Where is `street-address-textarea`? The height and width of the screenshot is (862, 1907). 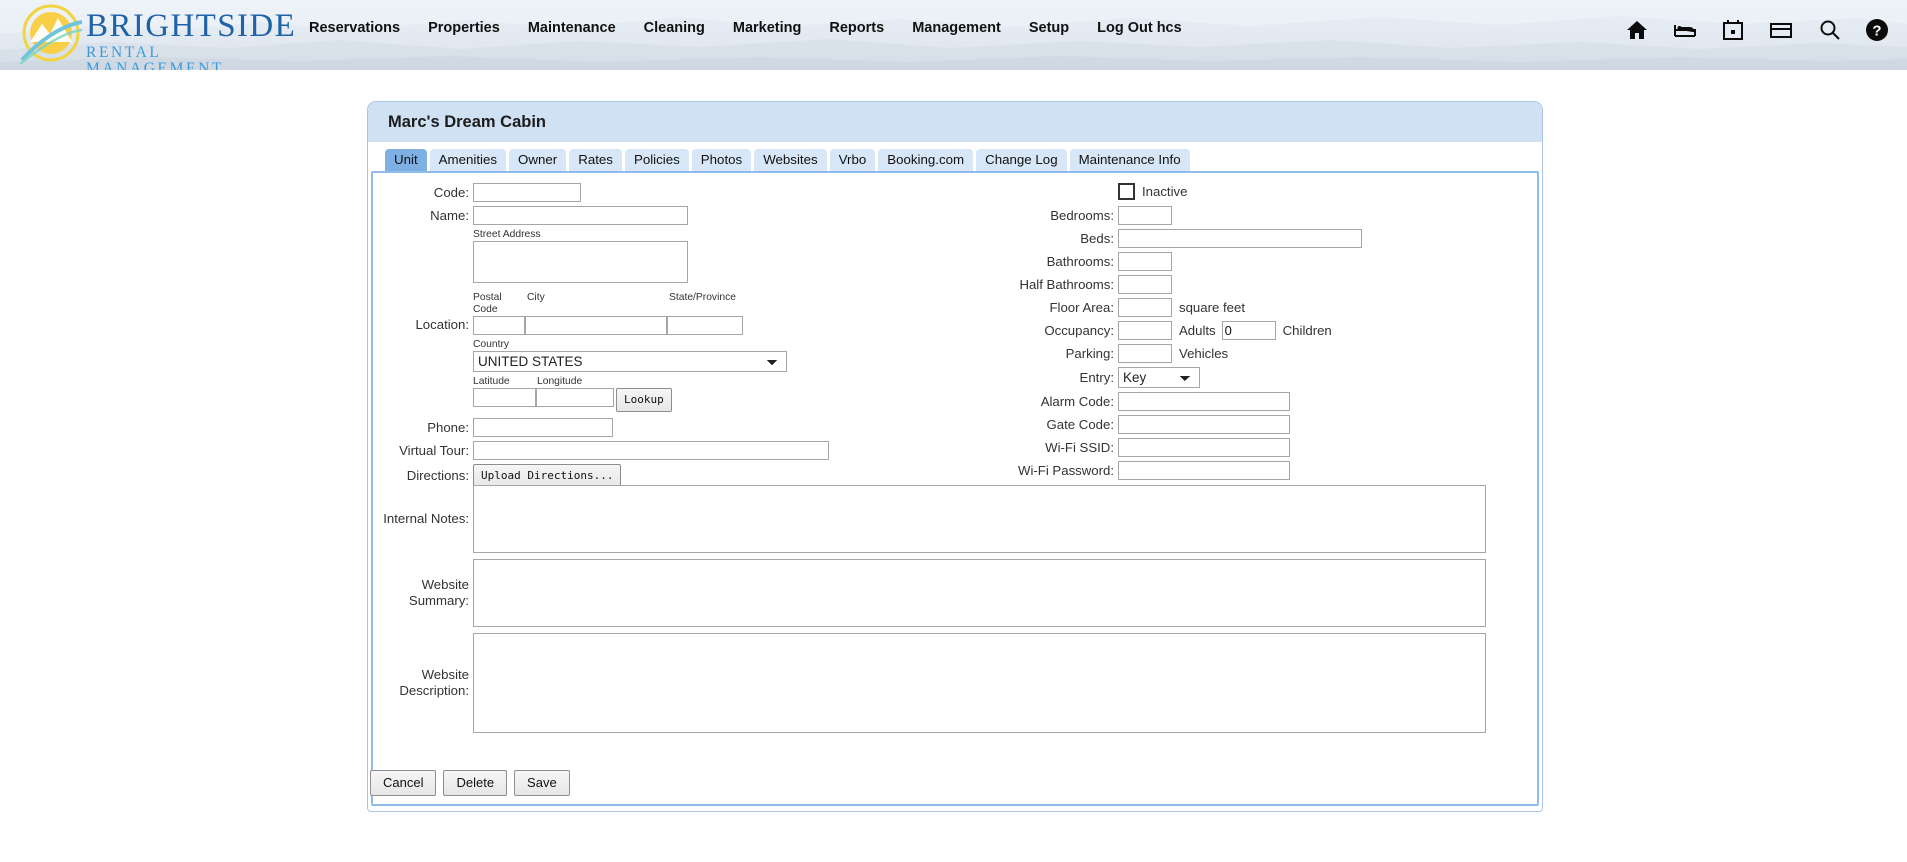
street-address-textarea is located at coordinates (580, 262).